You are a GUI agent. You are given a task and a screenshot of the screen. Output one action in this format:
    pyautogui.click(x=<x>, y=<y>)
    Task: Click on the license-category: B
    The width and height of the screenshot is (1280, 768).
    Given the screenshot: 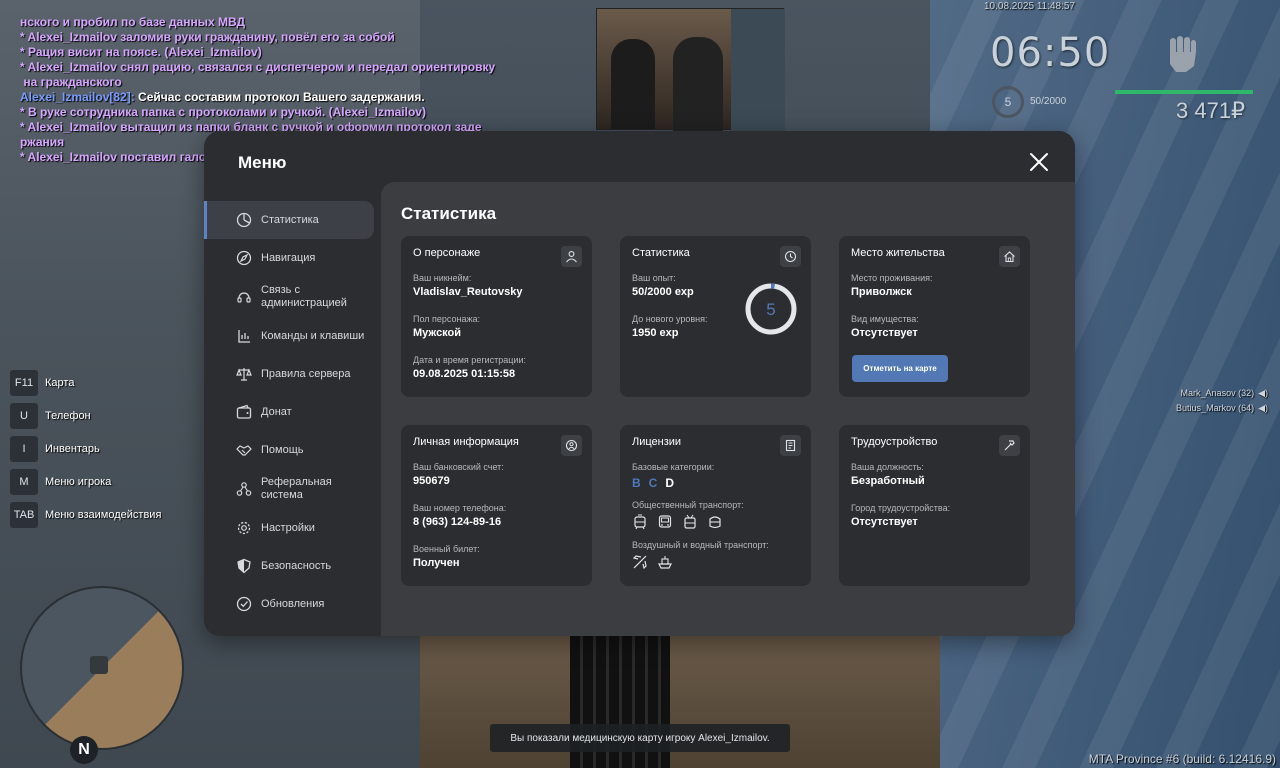 What is the action you would take?
    pyautogui.click(x=636, y=483)
    